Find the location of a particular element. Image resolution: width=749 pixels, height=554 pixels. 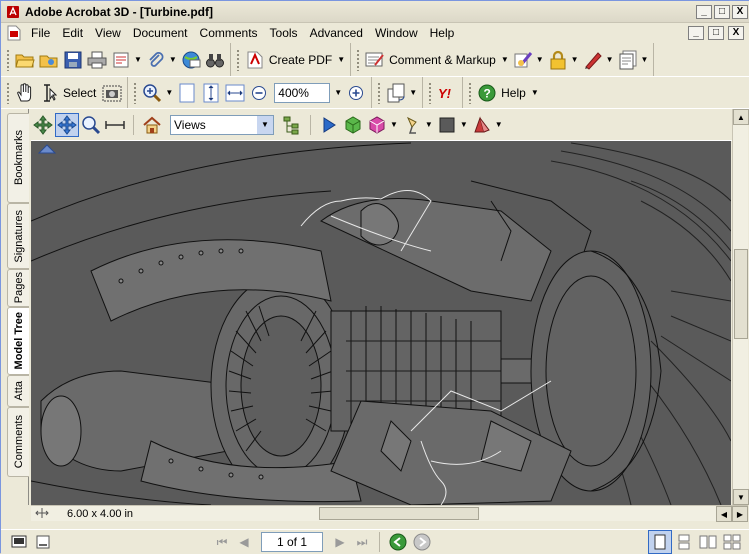

email-globe-icon is located at coordinates (191, 60).